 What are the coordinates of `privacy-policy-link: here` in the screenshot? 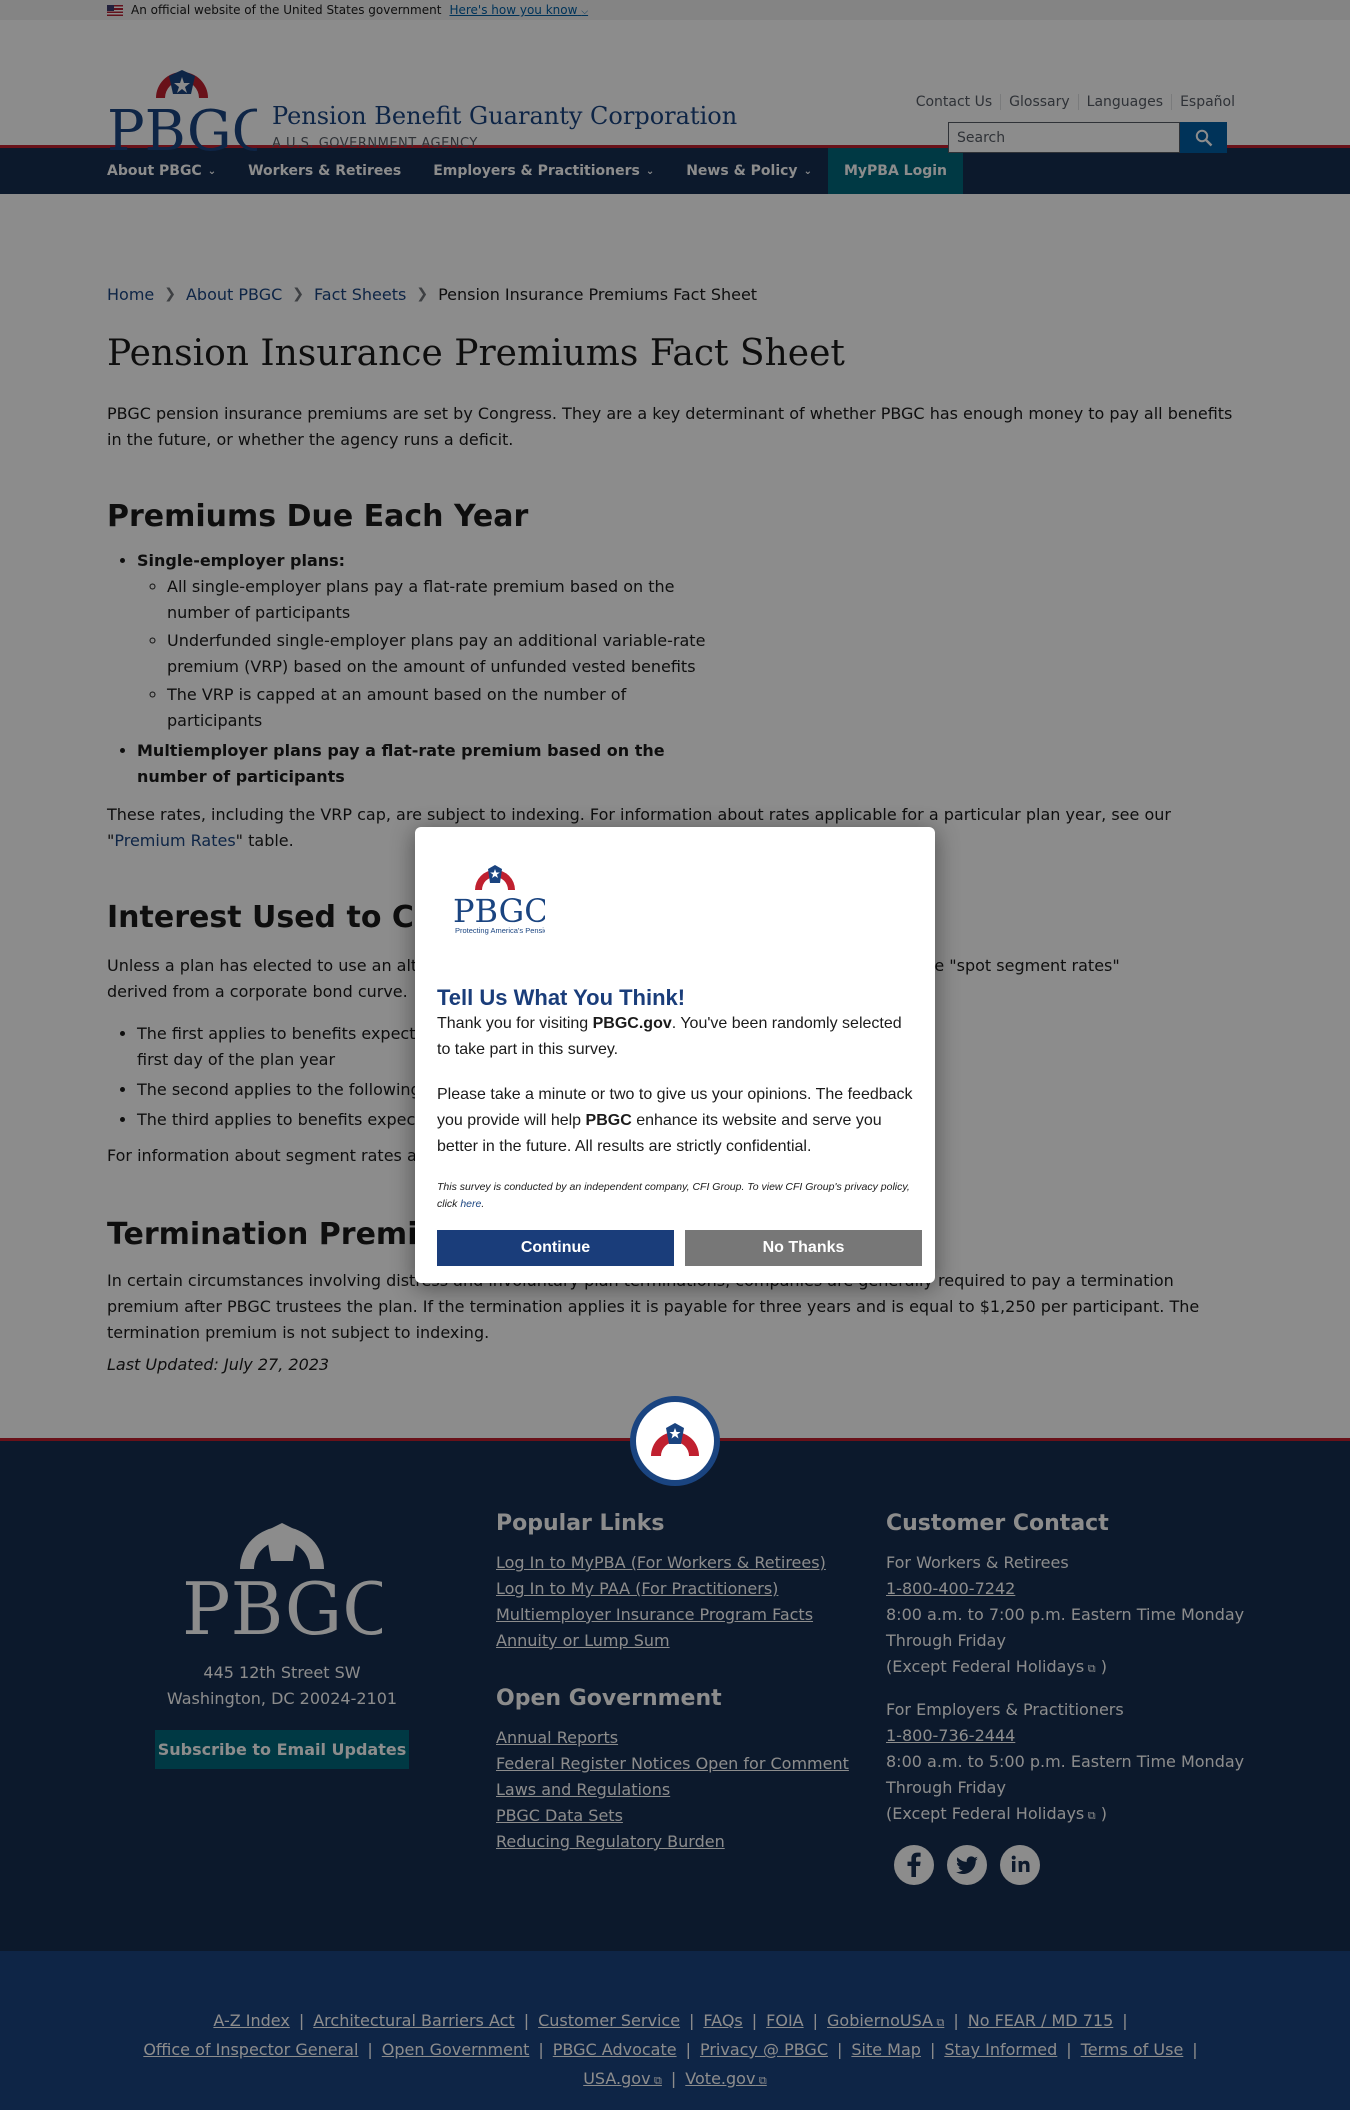 It's located at (470, 1204).